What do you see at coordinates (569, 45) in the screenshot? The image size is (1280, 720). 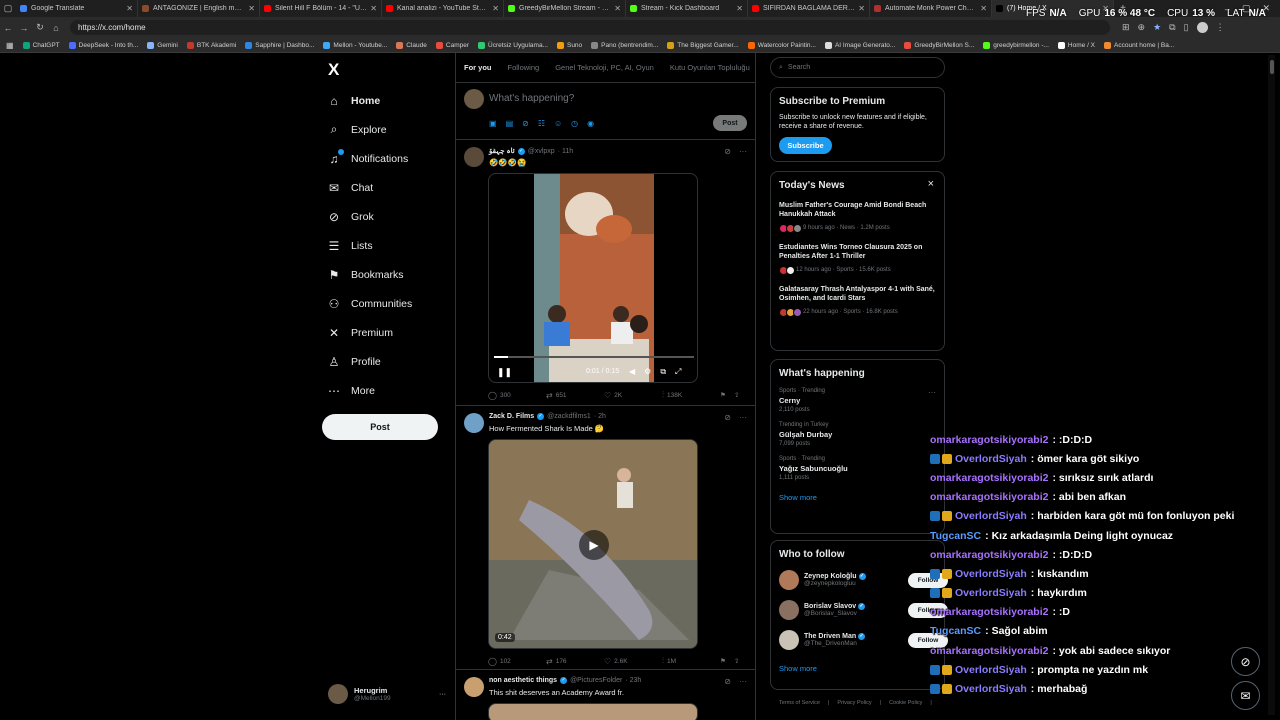 I see `bookmark-item: Suno` at bounding box center [569, 45].